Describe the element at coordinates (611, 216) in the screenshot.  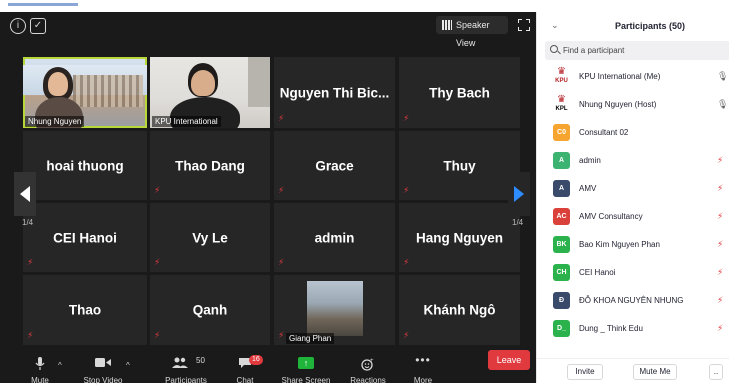
I see `participant-name: AMV Consultancy` at that location.